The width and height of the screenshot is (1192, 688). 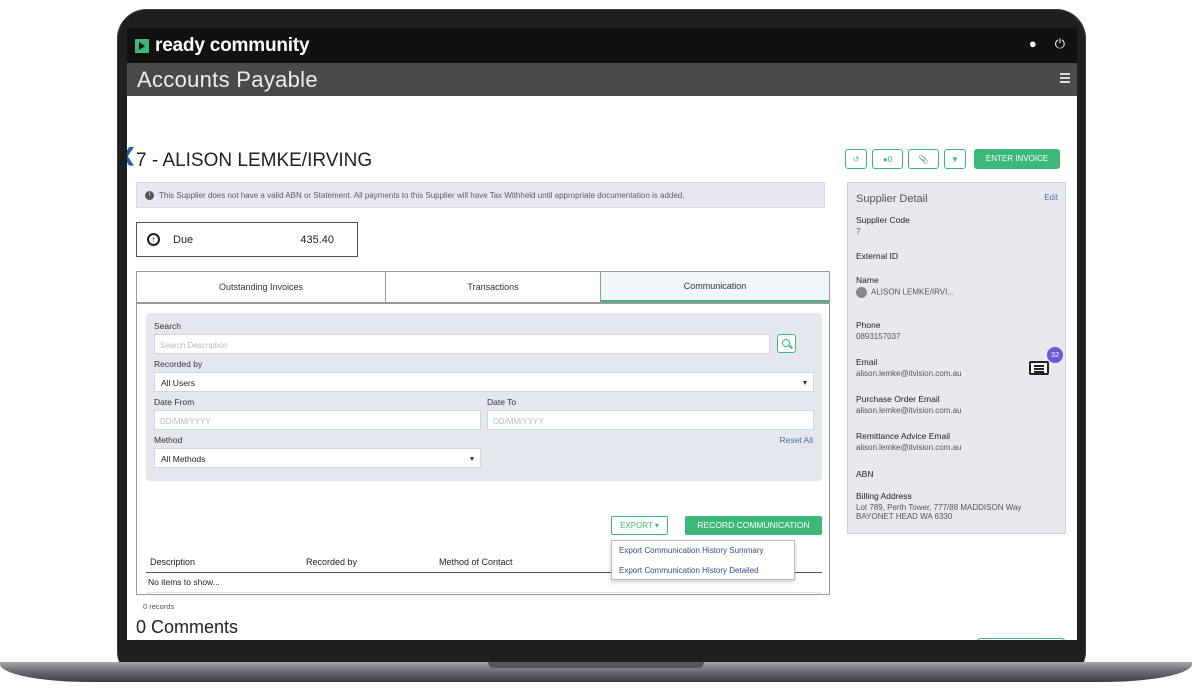 I want to click on notification-bell-icon: ●, so click(x=1033, y=44).